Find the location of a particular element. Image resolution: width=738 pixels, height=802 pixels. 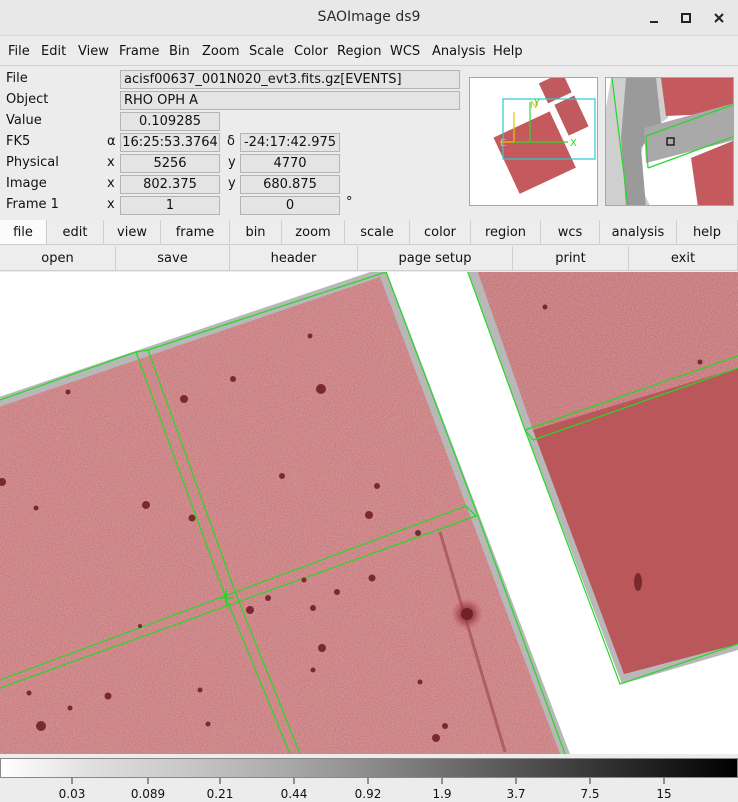

btn-save: save is located at coordinates (173, 258).